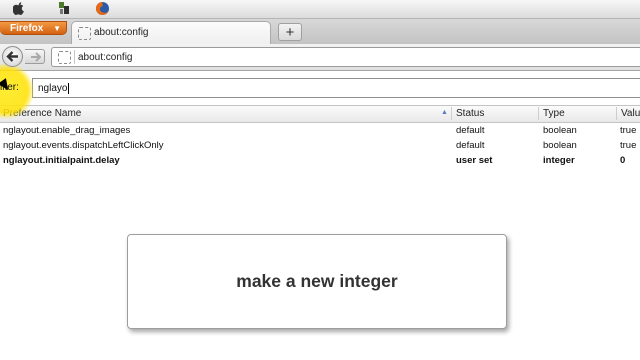 Image resolution: width=640 pixels, height=360 pixels. I want to click on pref-value: 0, so click(623, 160).